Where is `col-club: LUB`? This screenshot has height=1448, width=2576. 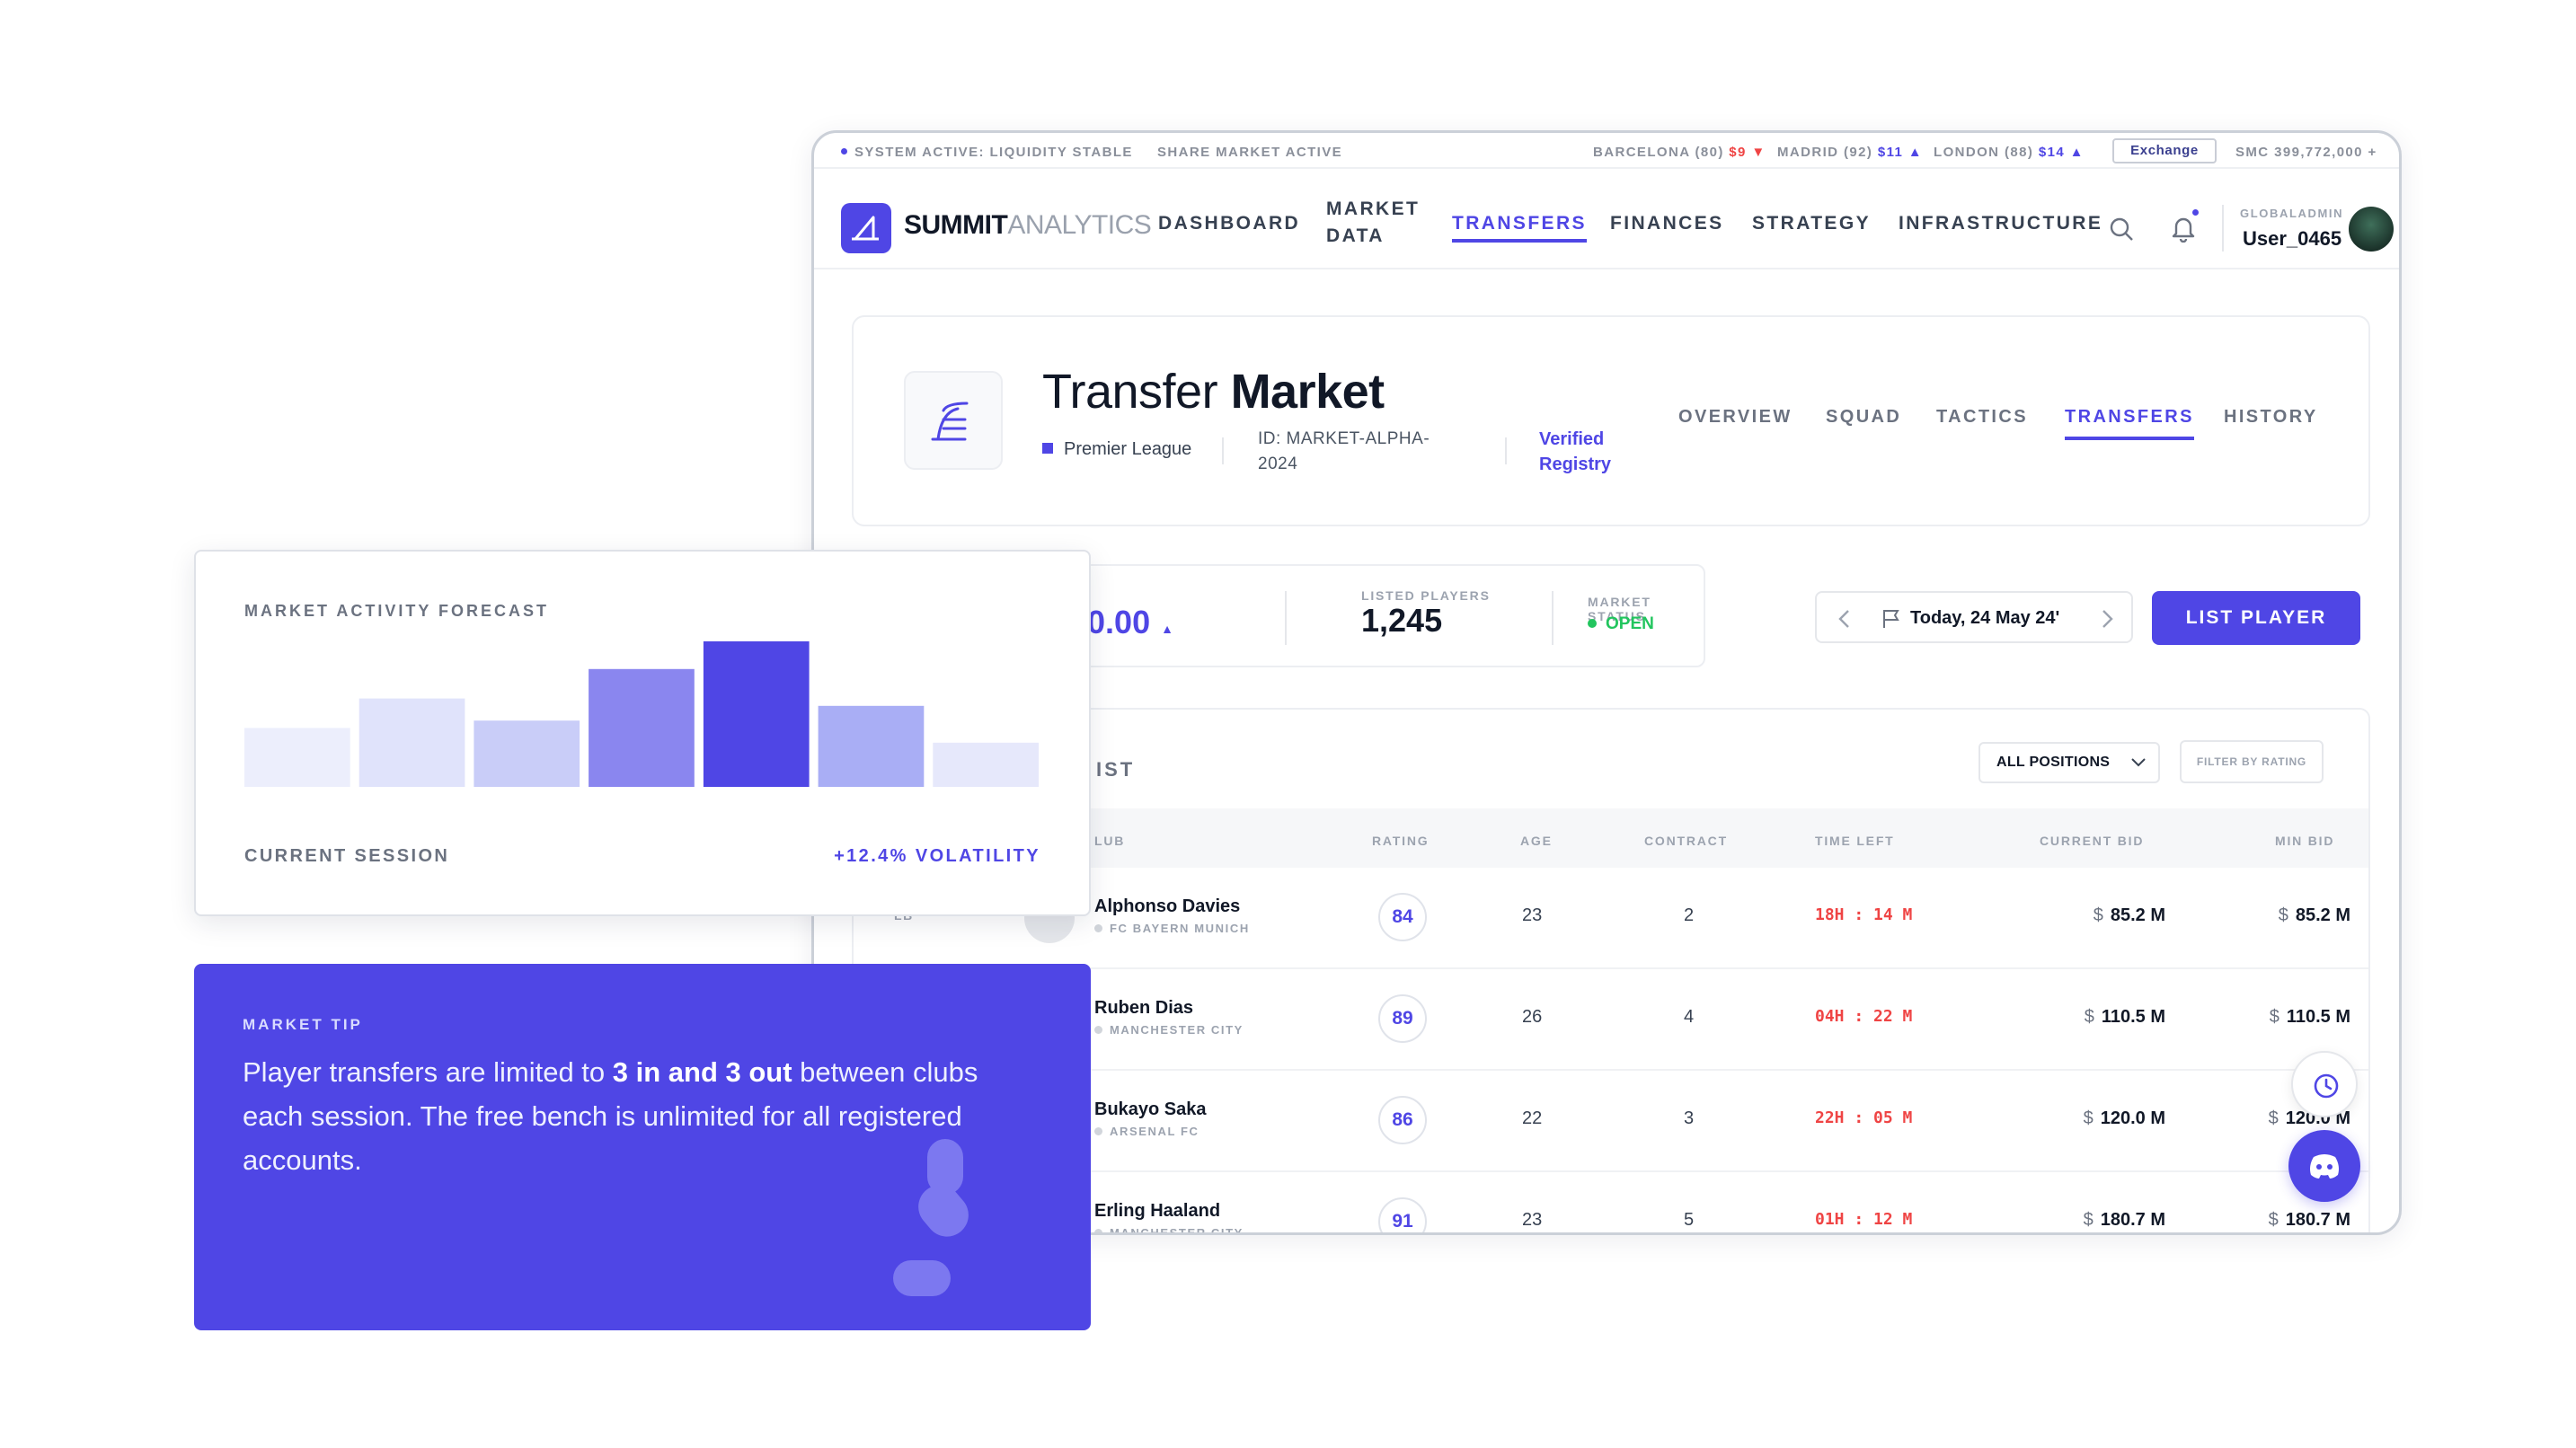
col-club: LUB is located at coordinates (1109, 841).